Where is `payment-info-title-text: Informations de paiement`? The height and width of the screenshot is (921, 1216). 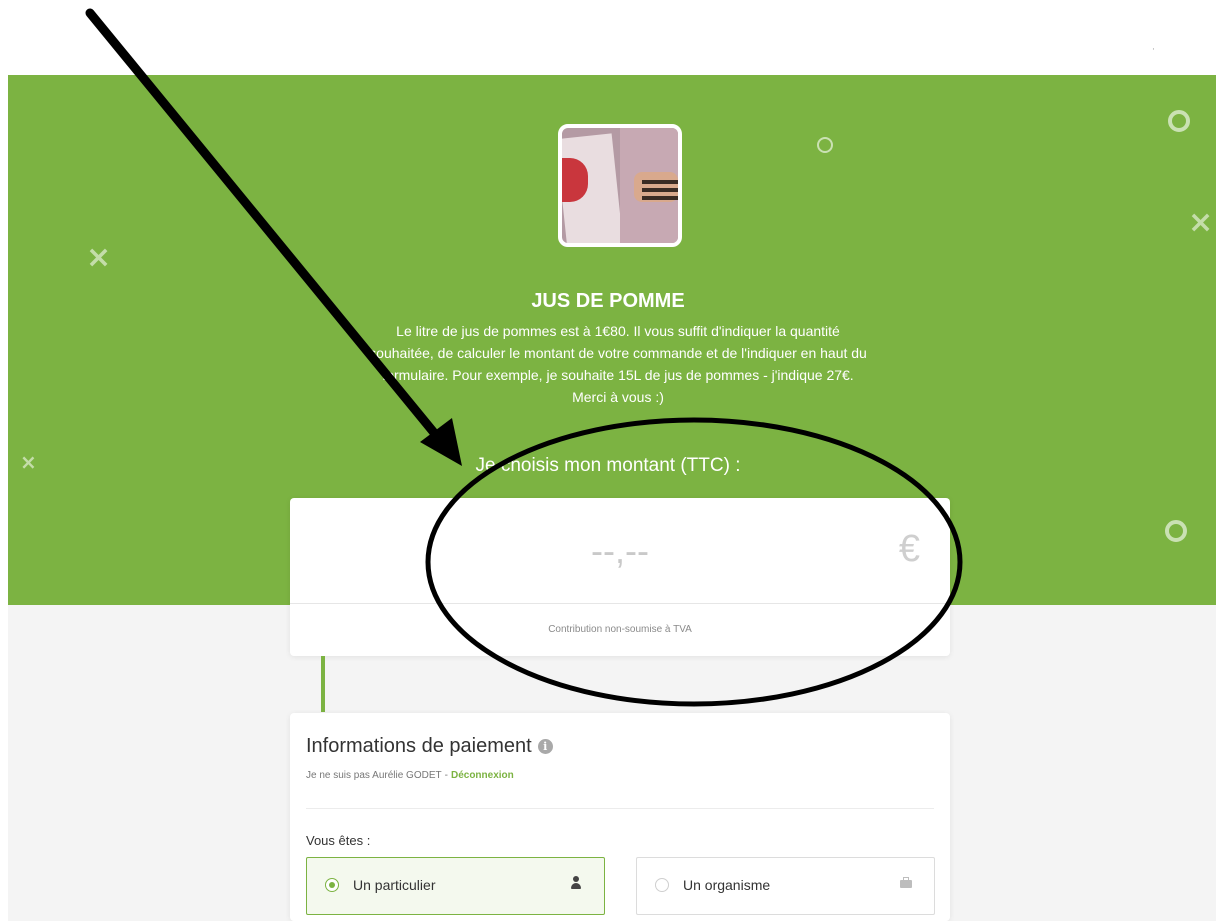
payment-info-title-text: Informations de paiement is located at coordinates (419, 746).